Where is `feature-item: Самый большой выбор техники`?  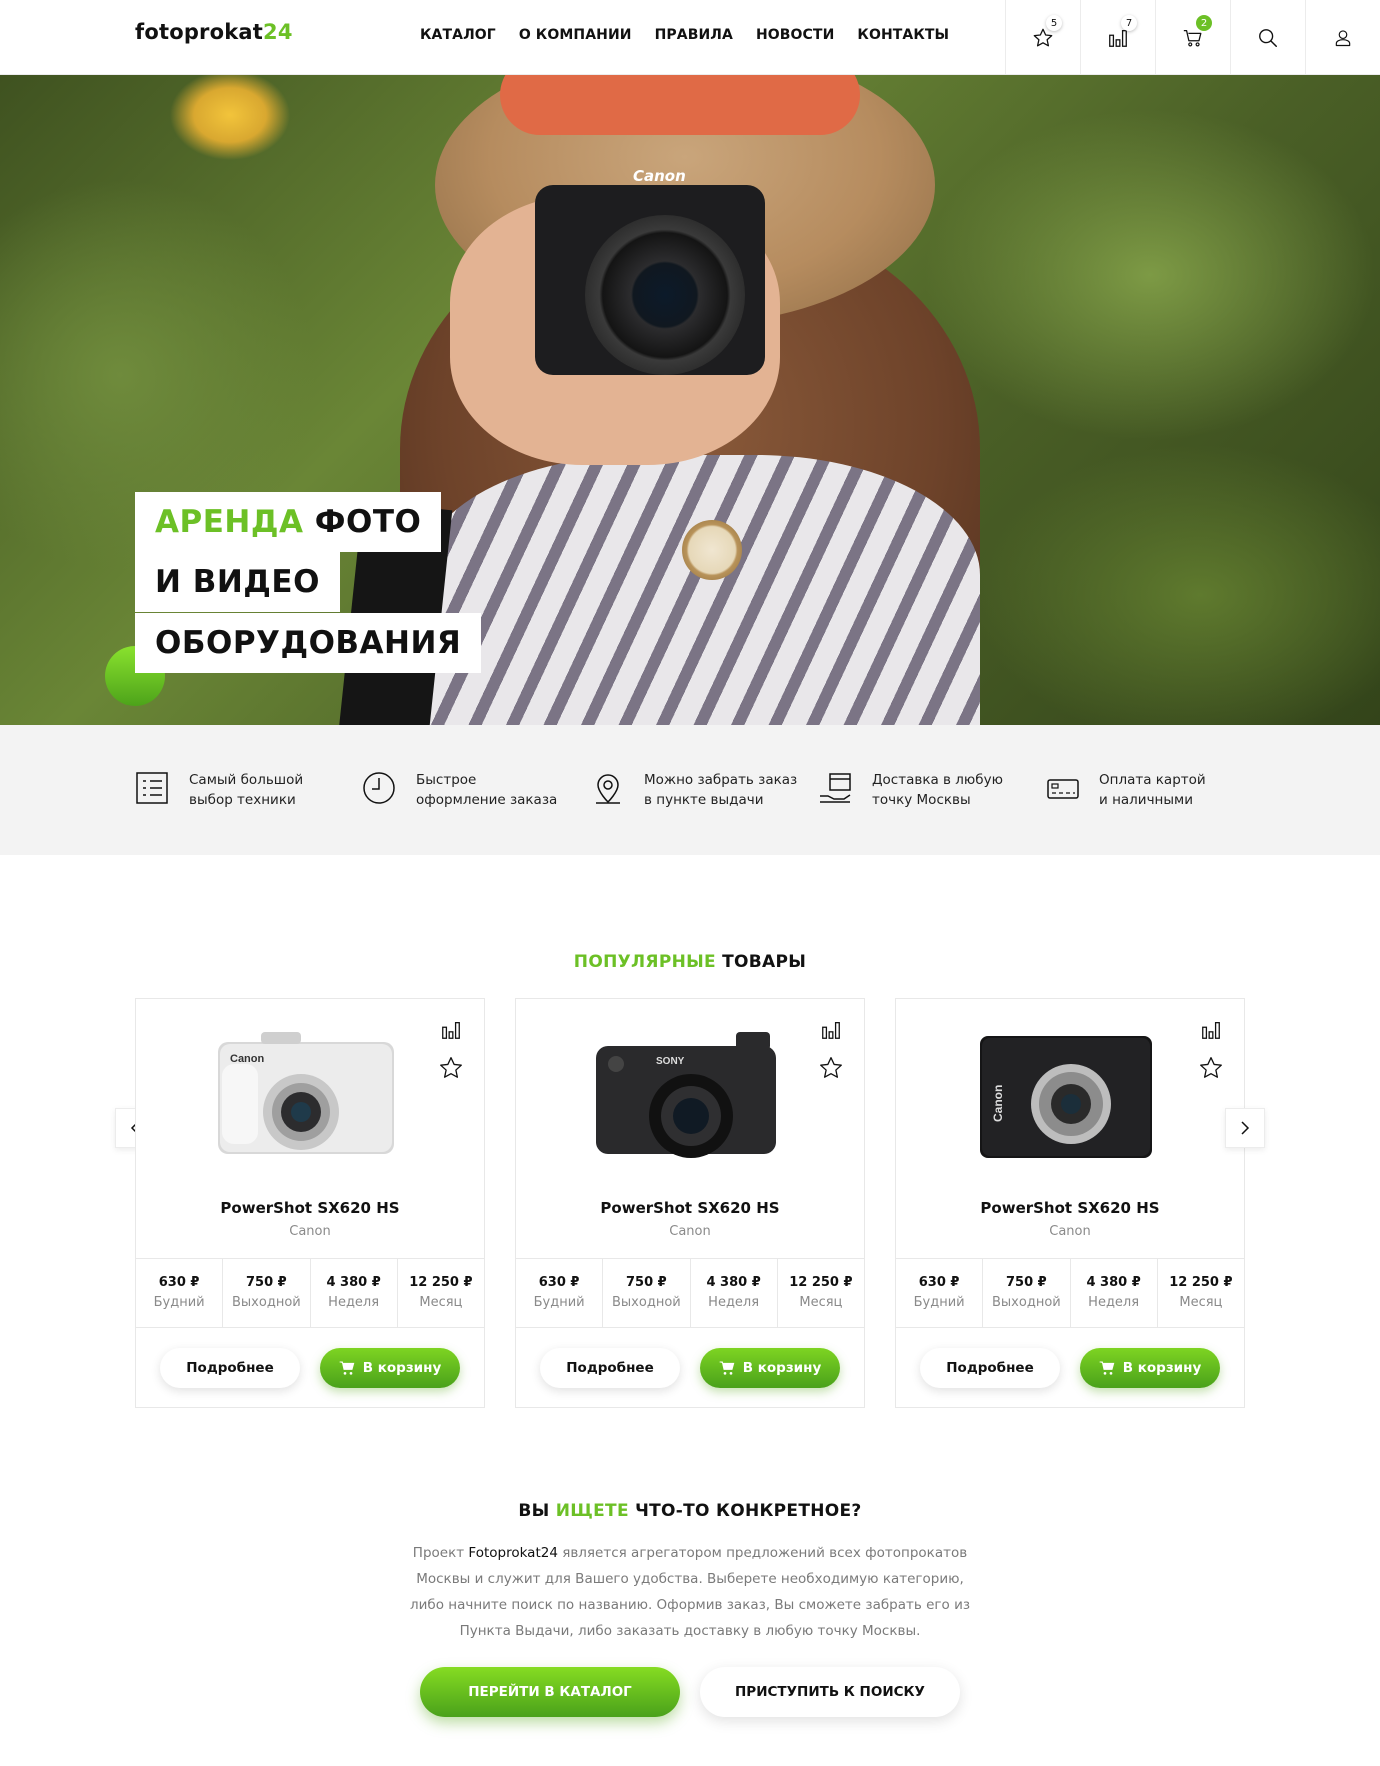
feature-item: Самый большой выбор техники is located at coordinates (219, 790).